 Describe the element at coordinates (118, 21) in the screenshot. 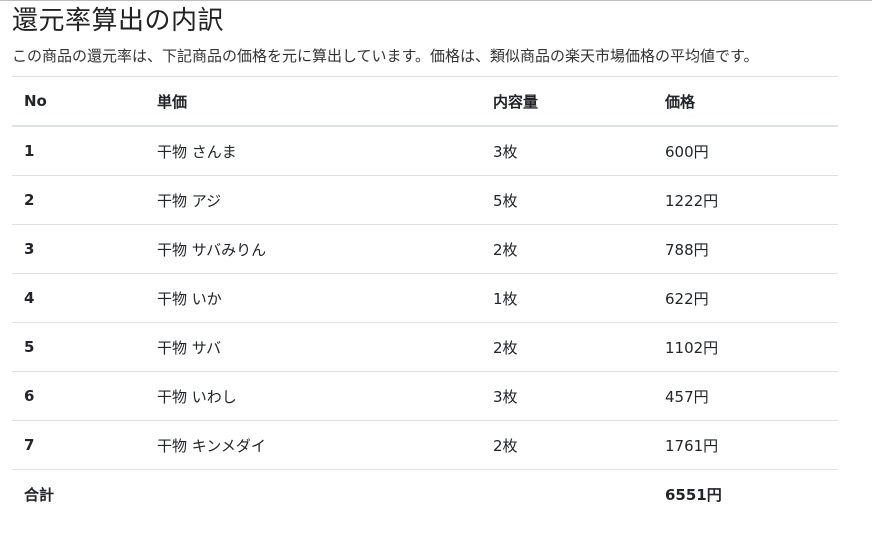

I see `page-title: 還元率算出の内訳` at that location.